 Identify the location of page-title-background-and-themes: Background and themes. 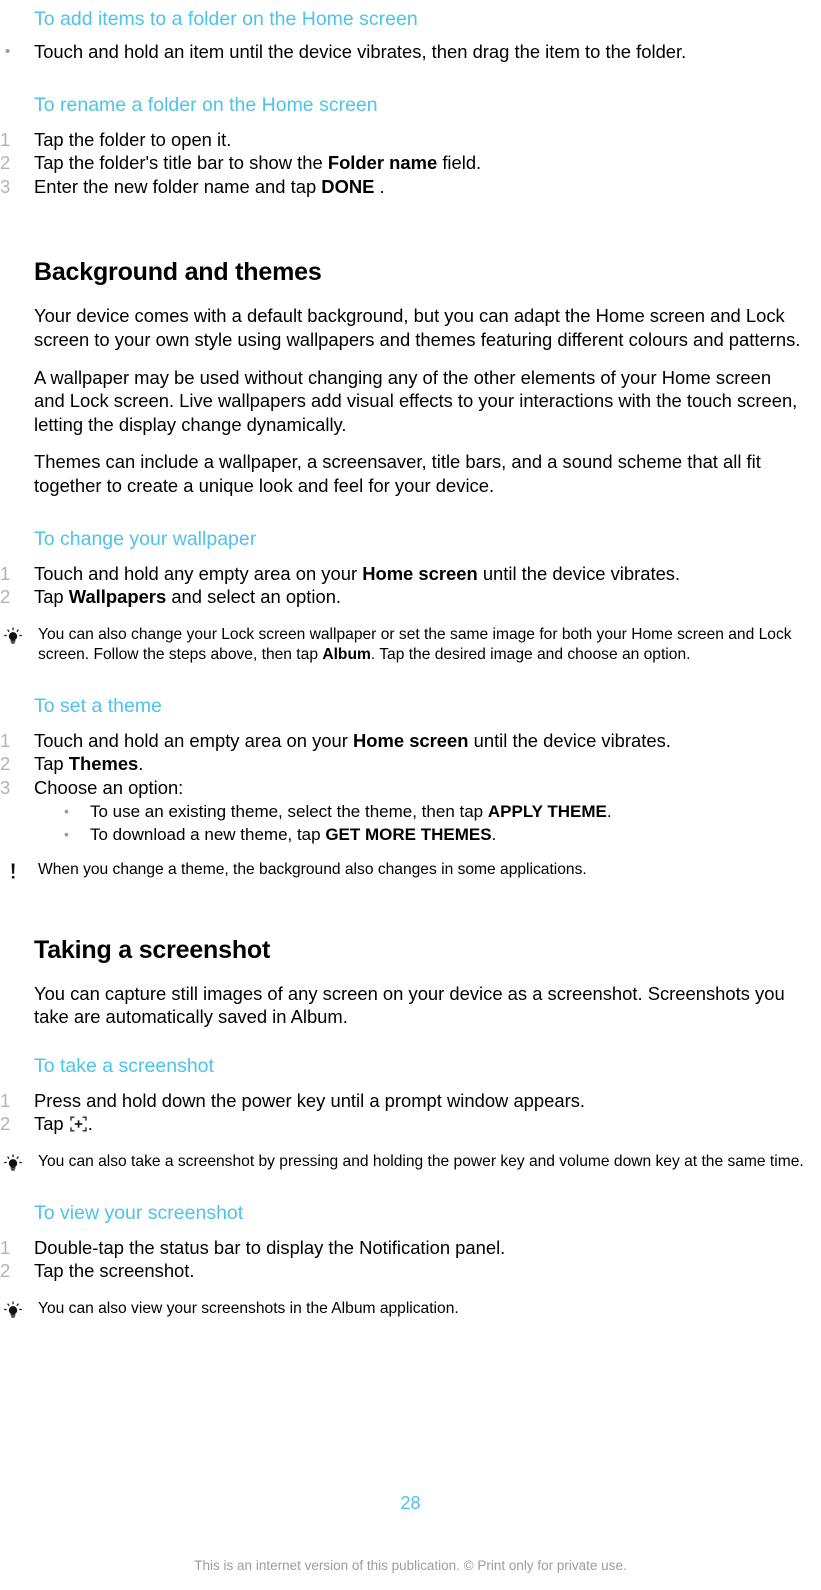
(178, 272).